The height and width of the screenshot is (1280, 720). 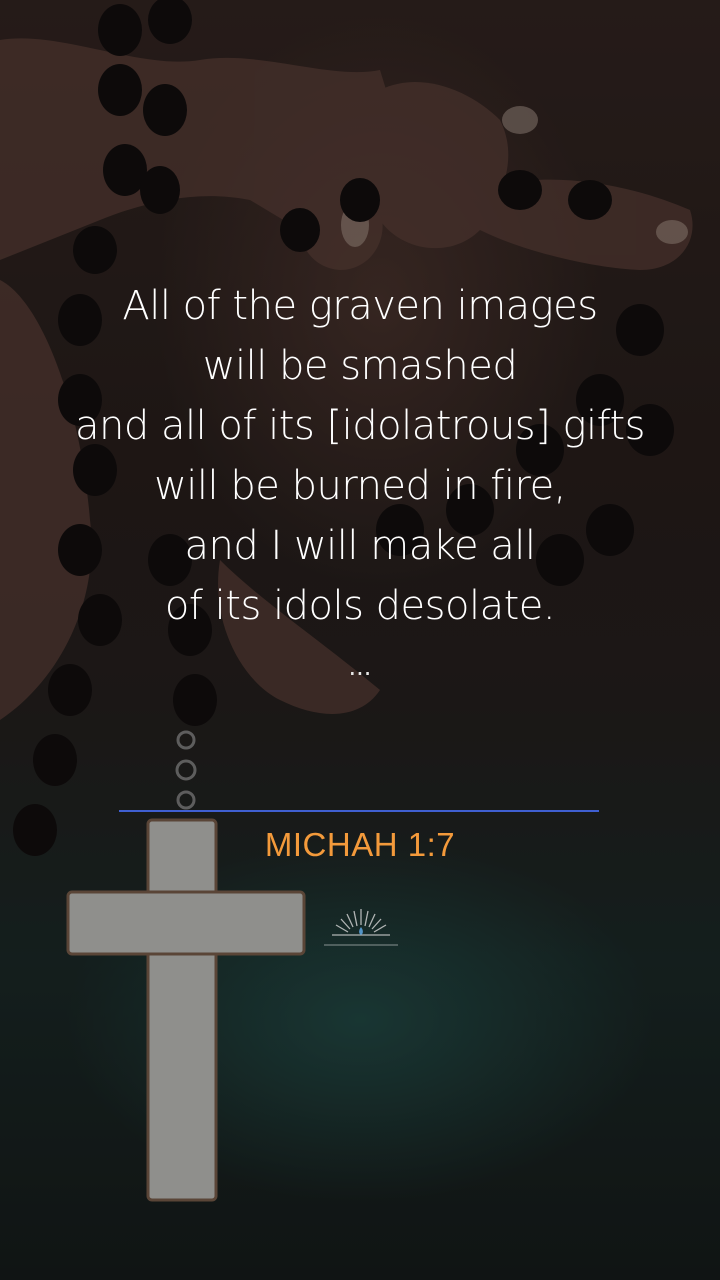 What do you see at coordinates (359, 811) in the screenshot?
I see `divider-line` at bounding box center [359, 811].